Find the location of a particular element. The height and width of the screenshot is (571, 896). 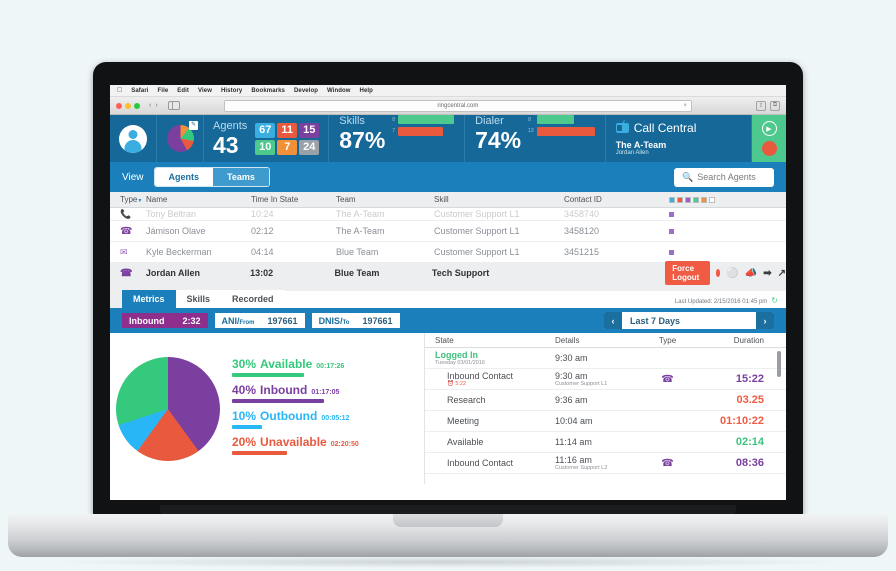

record-button is located at coordinates (769, 148).